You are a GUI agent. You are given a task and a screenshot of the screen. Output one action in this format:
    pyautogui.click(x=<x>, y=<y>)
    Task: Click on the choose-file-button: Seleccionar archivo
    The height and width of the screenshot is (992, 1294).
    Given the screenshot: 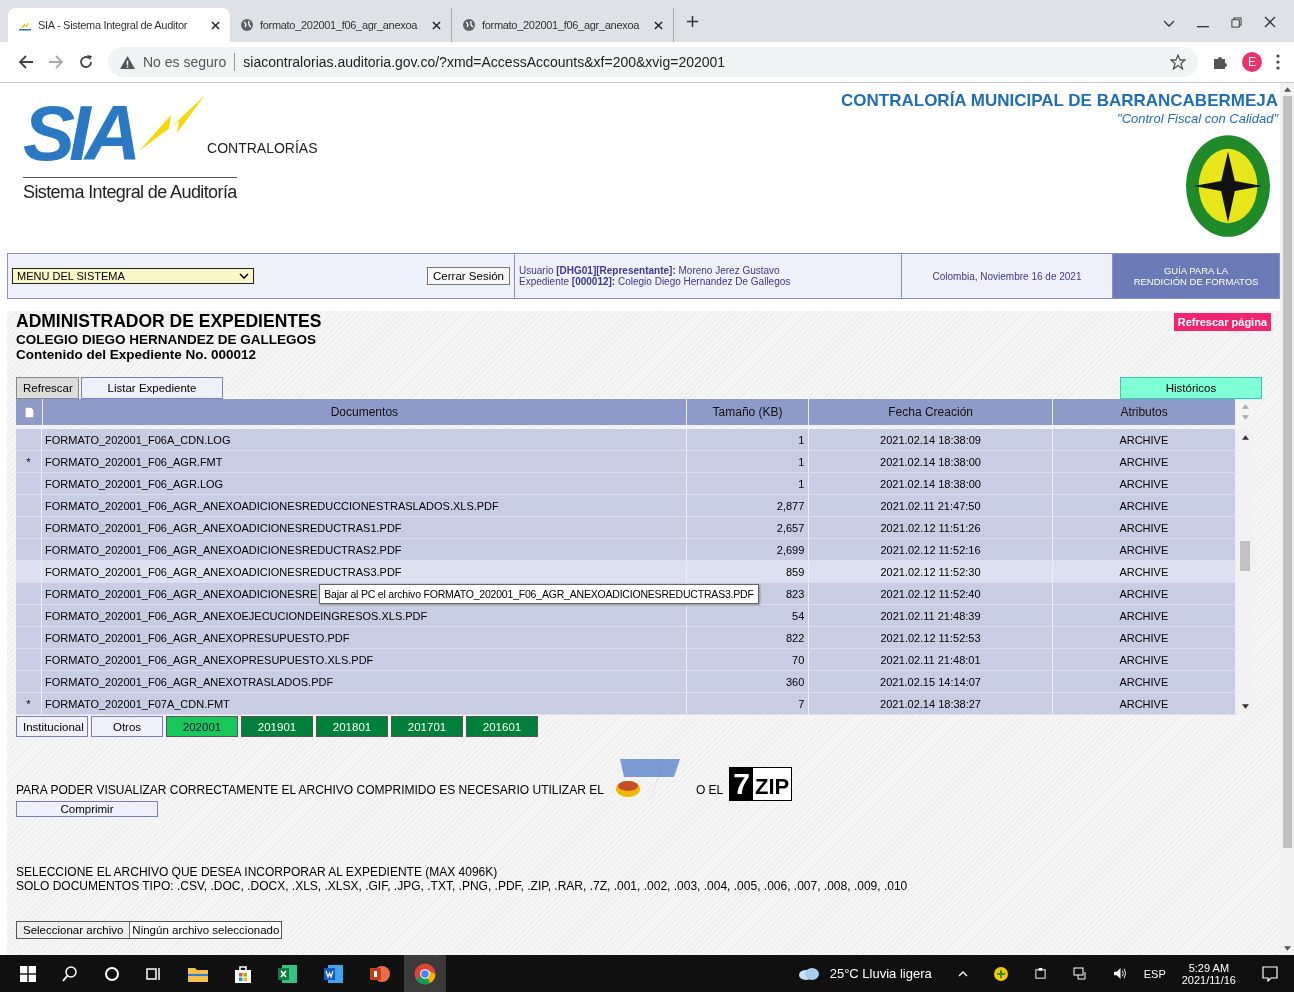 What is the action you would take?
    pyautogui.click(x=74, y=930)
    